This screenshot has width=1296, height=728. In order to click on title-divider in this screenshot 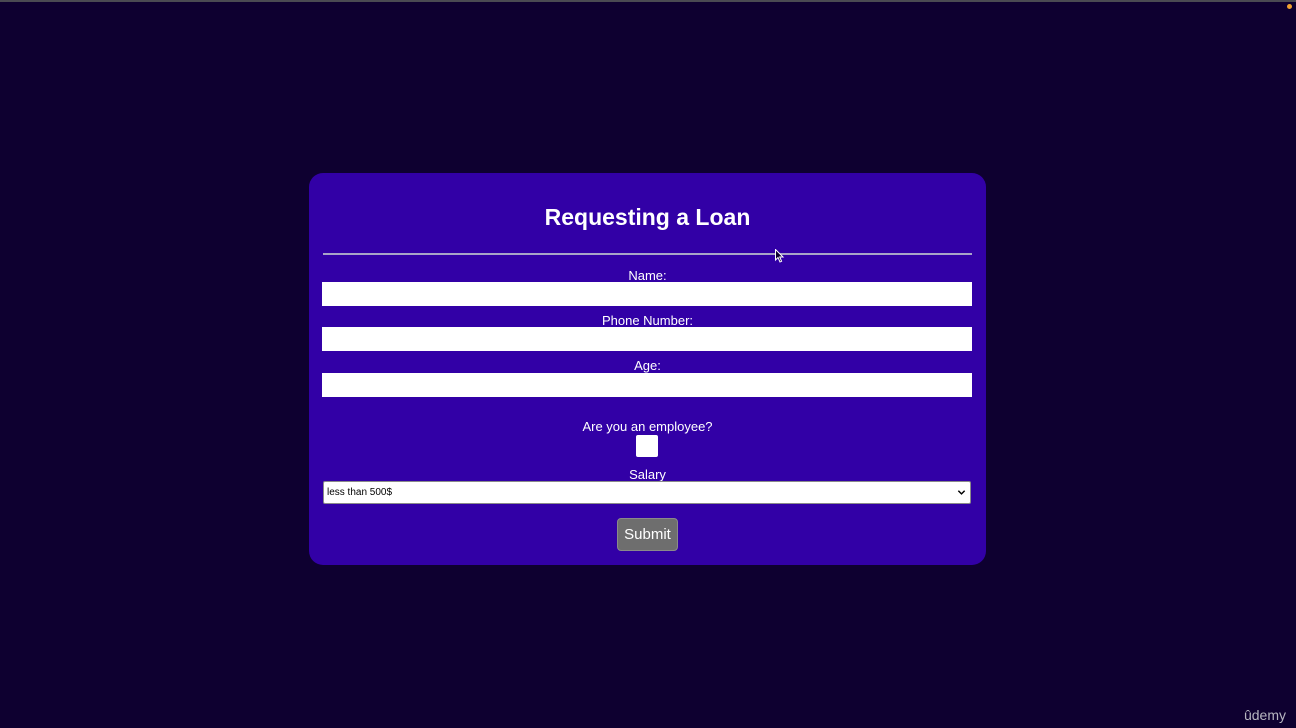, I will do `click(647, 254)`.